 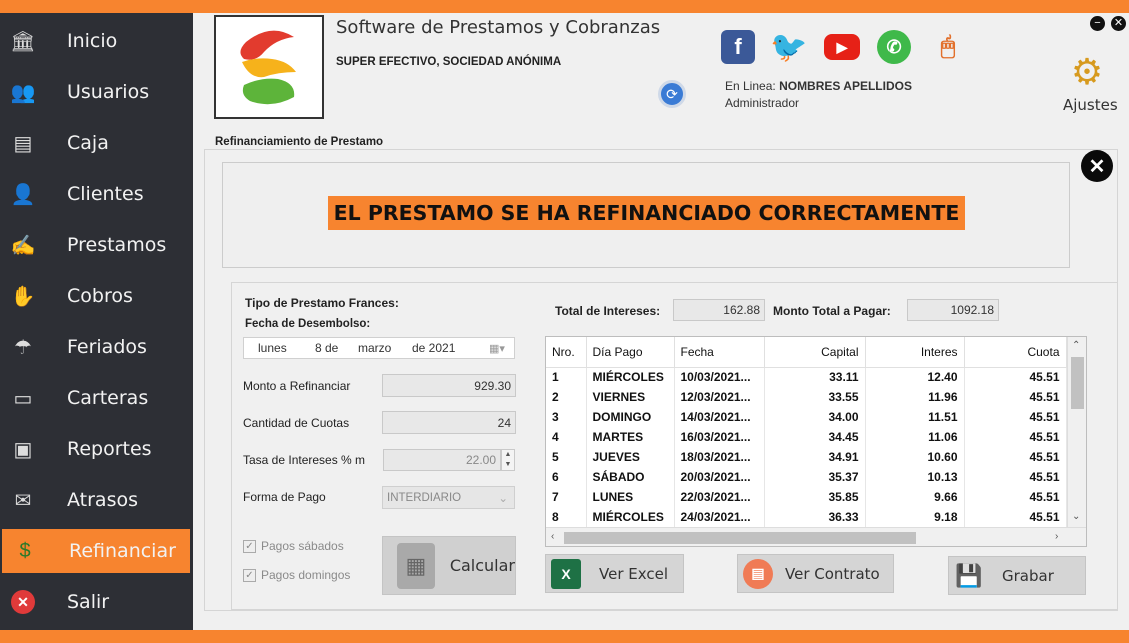 What do you see at coordinates (96, 92) in the screenshot?
I see `sidebar-item-usuarios: 👥 Usuarios` at bounding box center [96, 92].